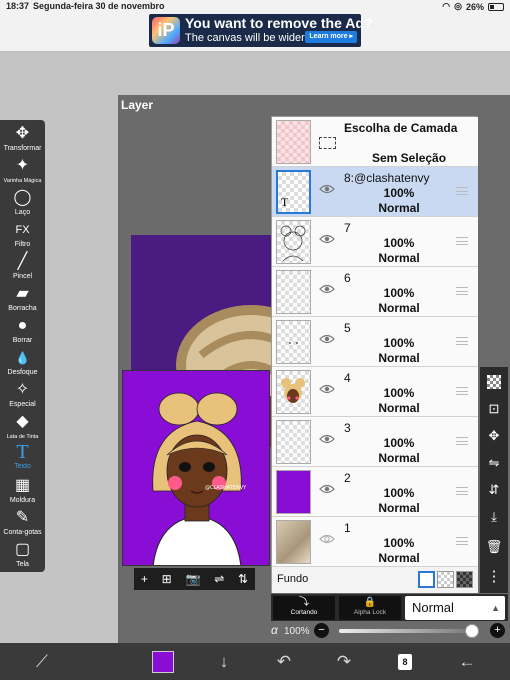 The height and width of the screenshot is (680, 510). I want to click on merge-down-icon: ⤓, so click(494, 517).